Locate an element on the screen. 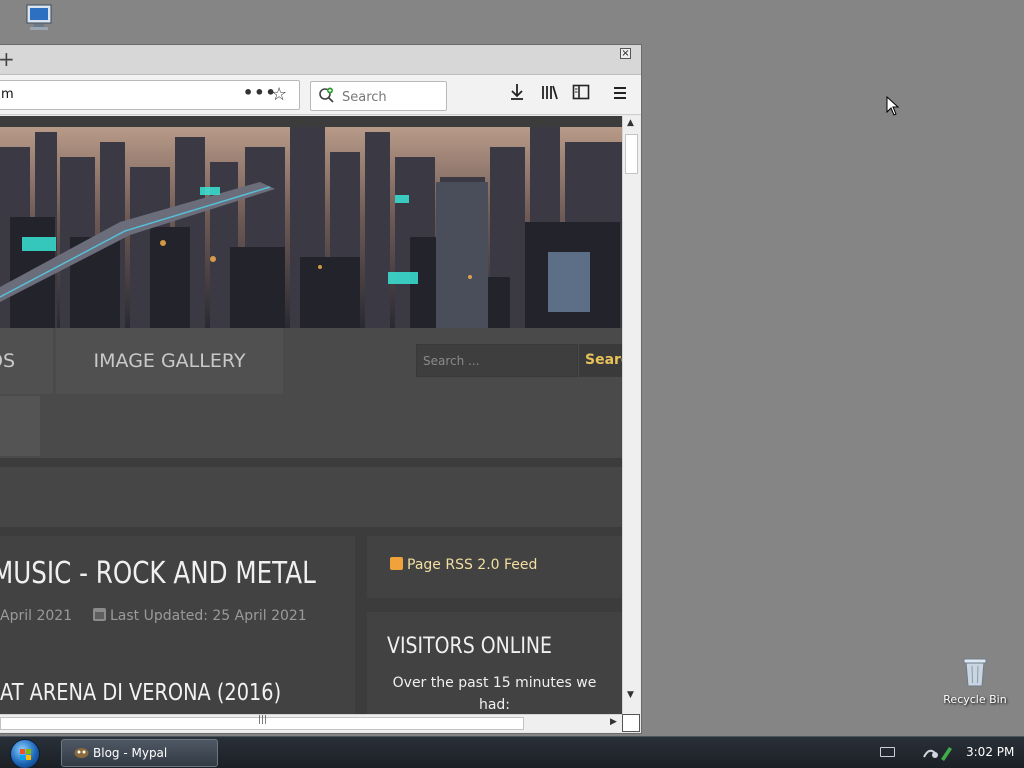  article-updated-text: Last Updated: 25 April 2021 is located at coordinates (208, 616).